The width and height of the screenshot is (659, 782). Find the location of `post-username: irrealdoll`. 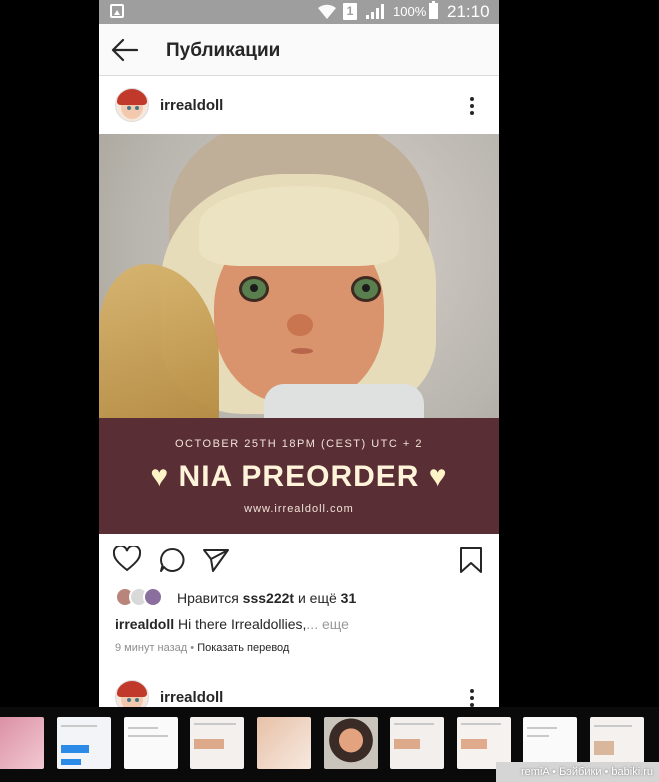

post-username: irrealdoll is located at coordinates (191, 105).